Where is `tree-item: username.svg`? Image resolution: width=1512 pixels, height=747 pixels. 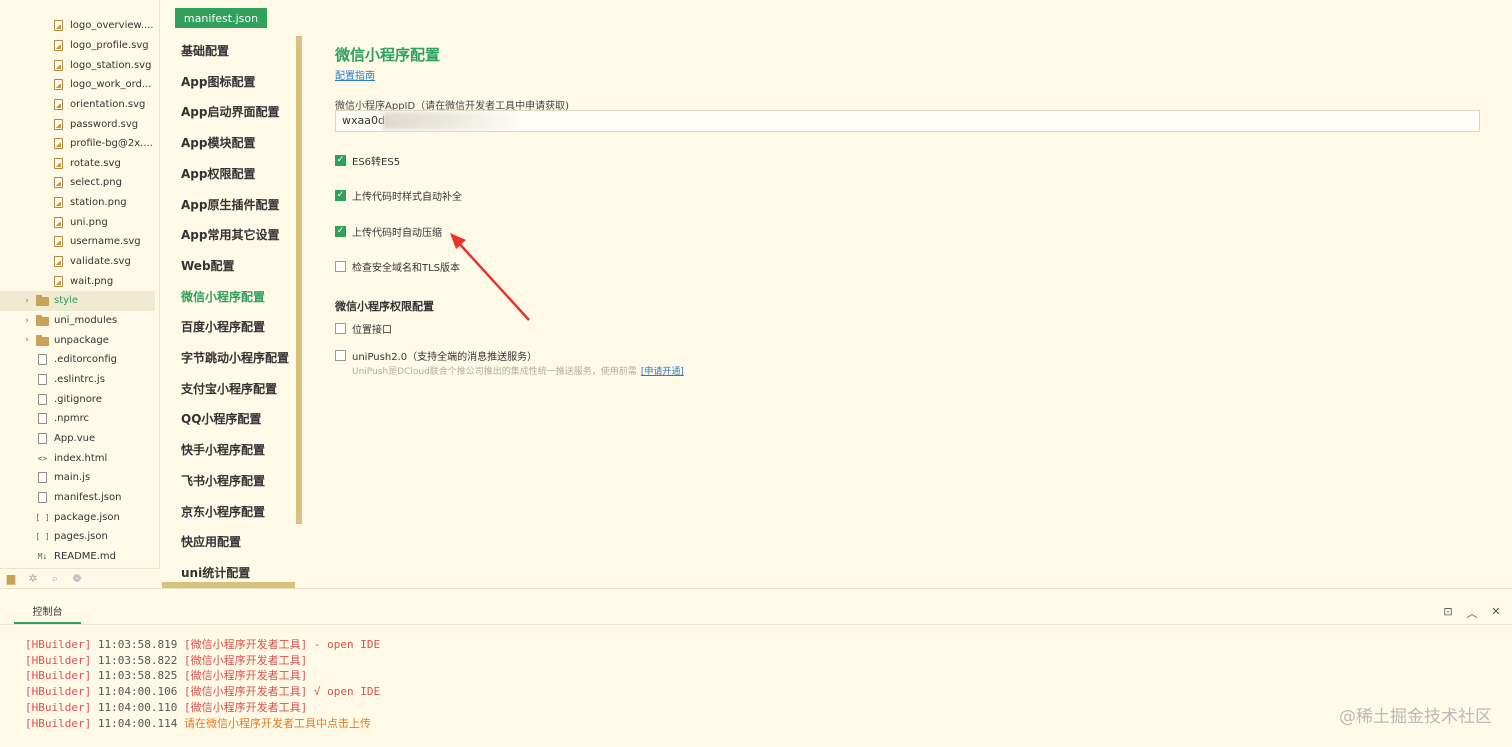 tree-item: username.svg is located at coordinates (77, 242).